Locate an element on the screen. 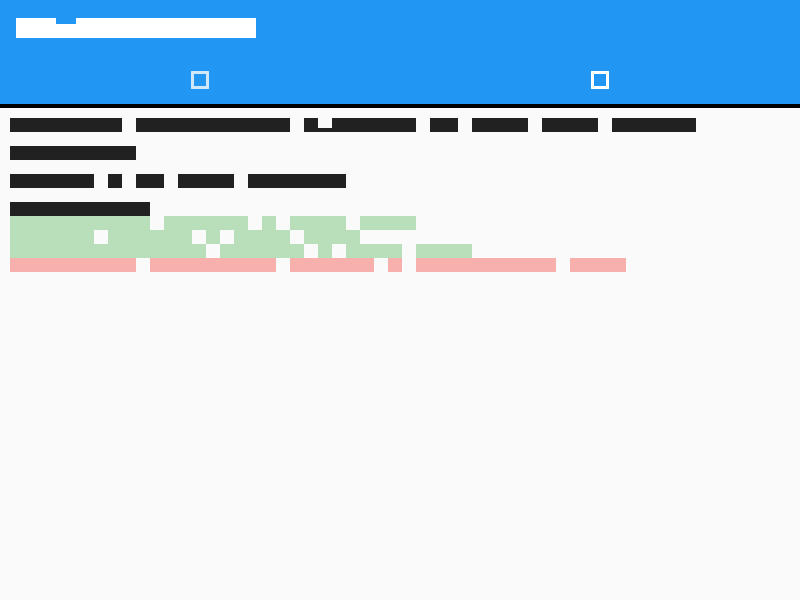 The height and width of the screenshot is (600, 800). tab-bar is located at coordinates (400, 80).